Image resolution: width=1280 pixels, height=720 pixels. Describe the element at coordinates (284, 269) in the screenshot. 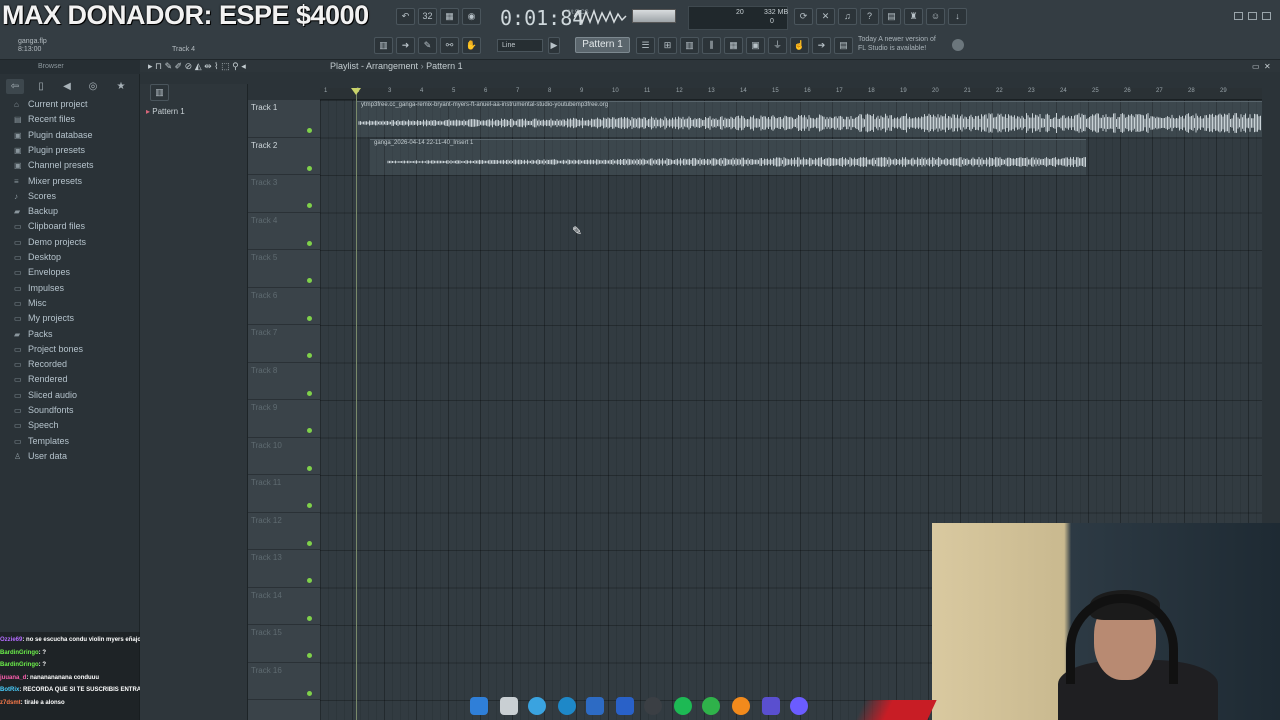

I see `track-header: Track 5` at that location.